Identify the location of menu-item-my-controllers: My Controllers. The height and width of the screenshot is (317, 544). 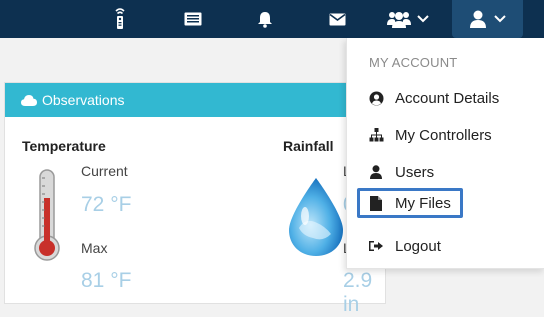
(442, 135).